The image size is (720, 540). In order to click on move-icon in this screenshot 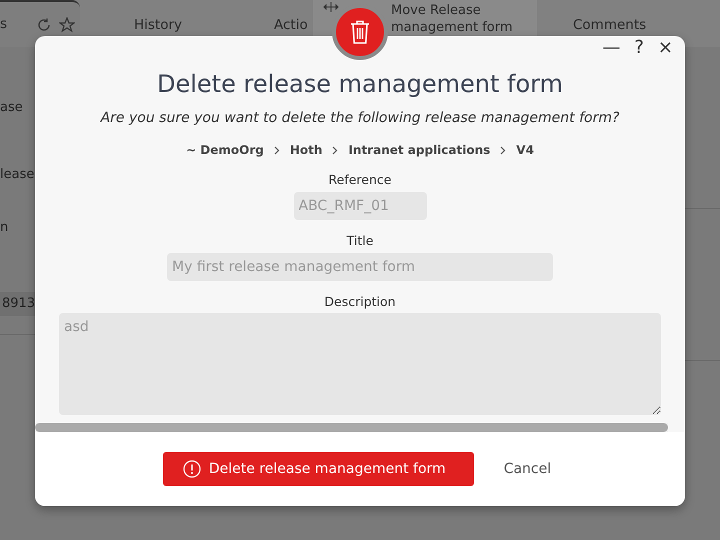, I will do `click(331, 7)`.